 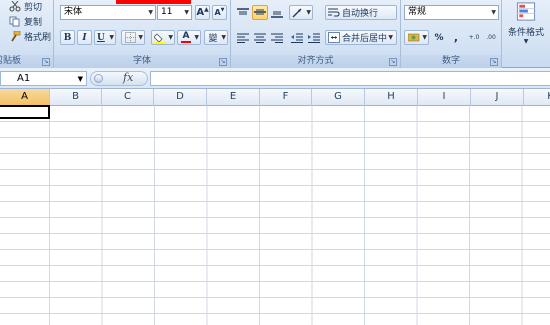 I want to click on orientation-button: ▼, so click(x=301, y=12).